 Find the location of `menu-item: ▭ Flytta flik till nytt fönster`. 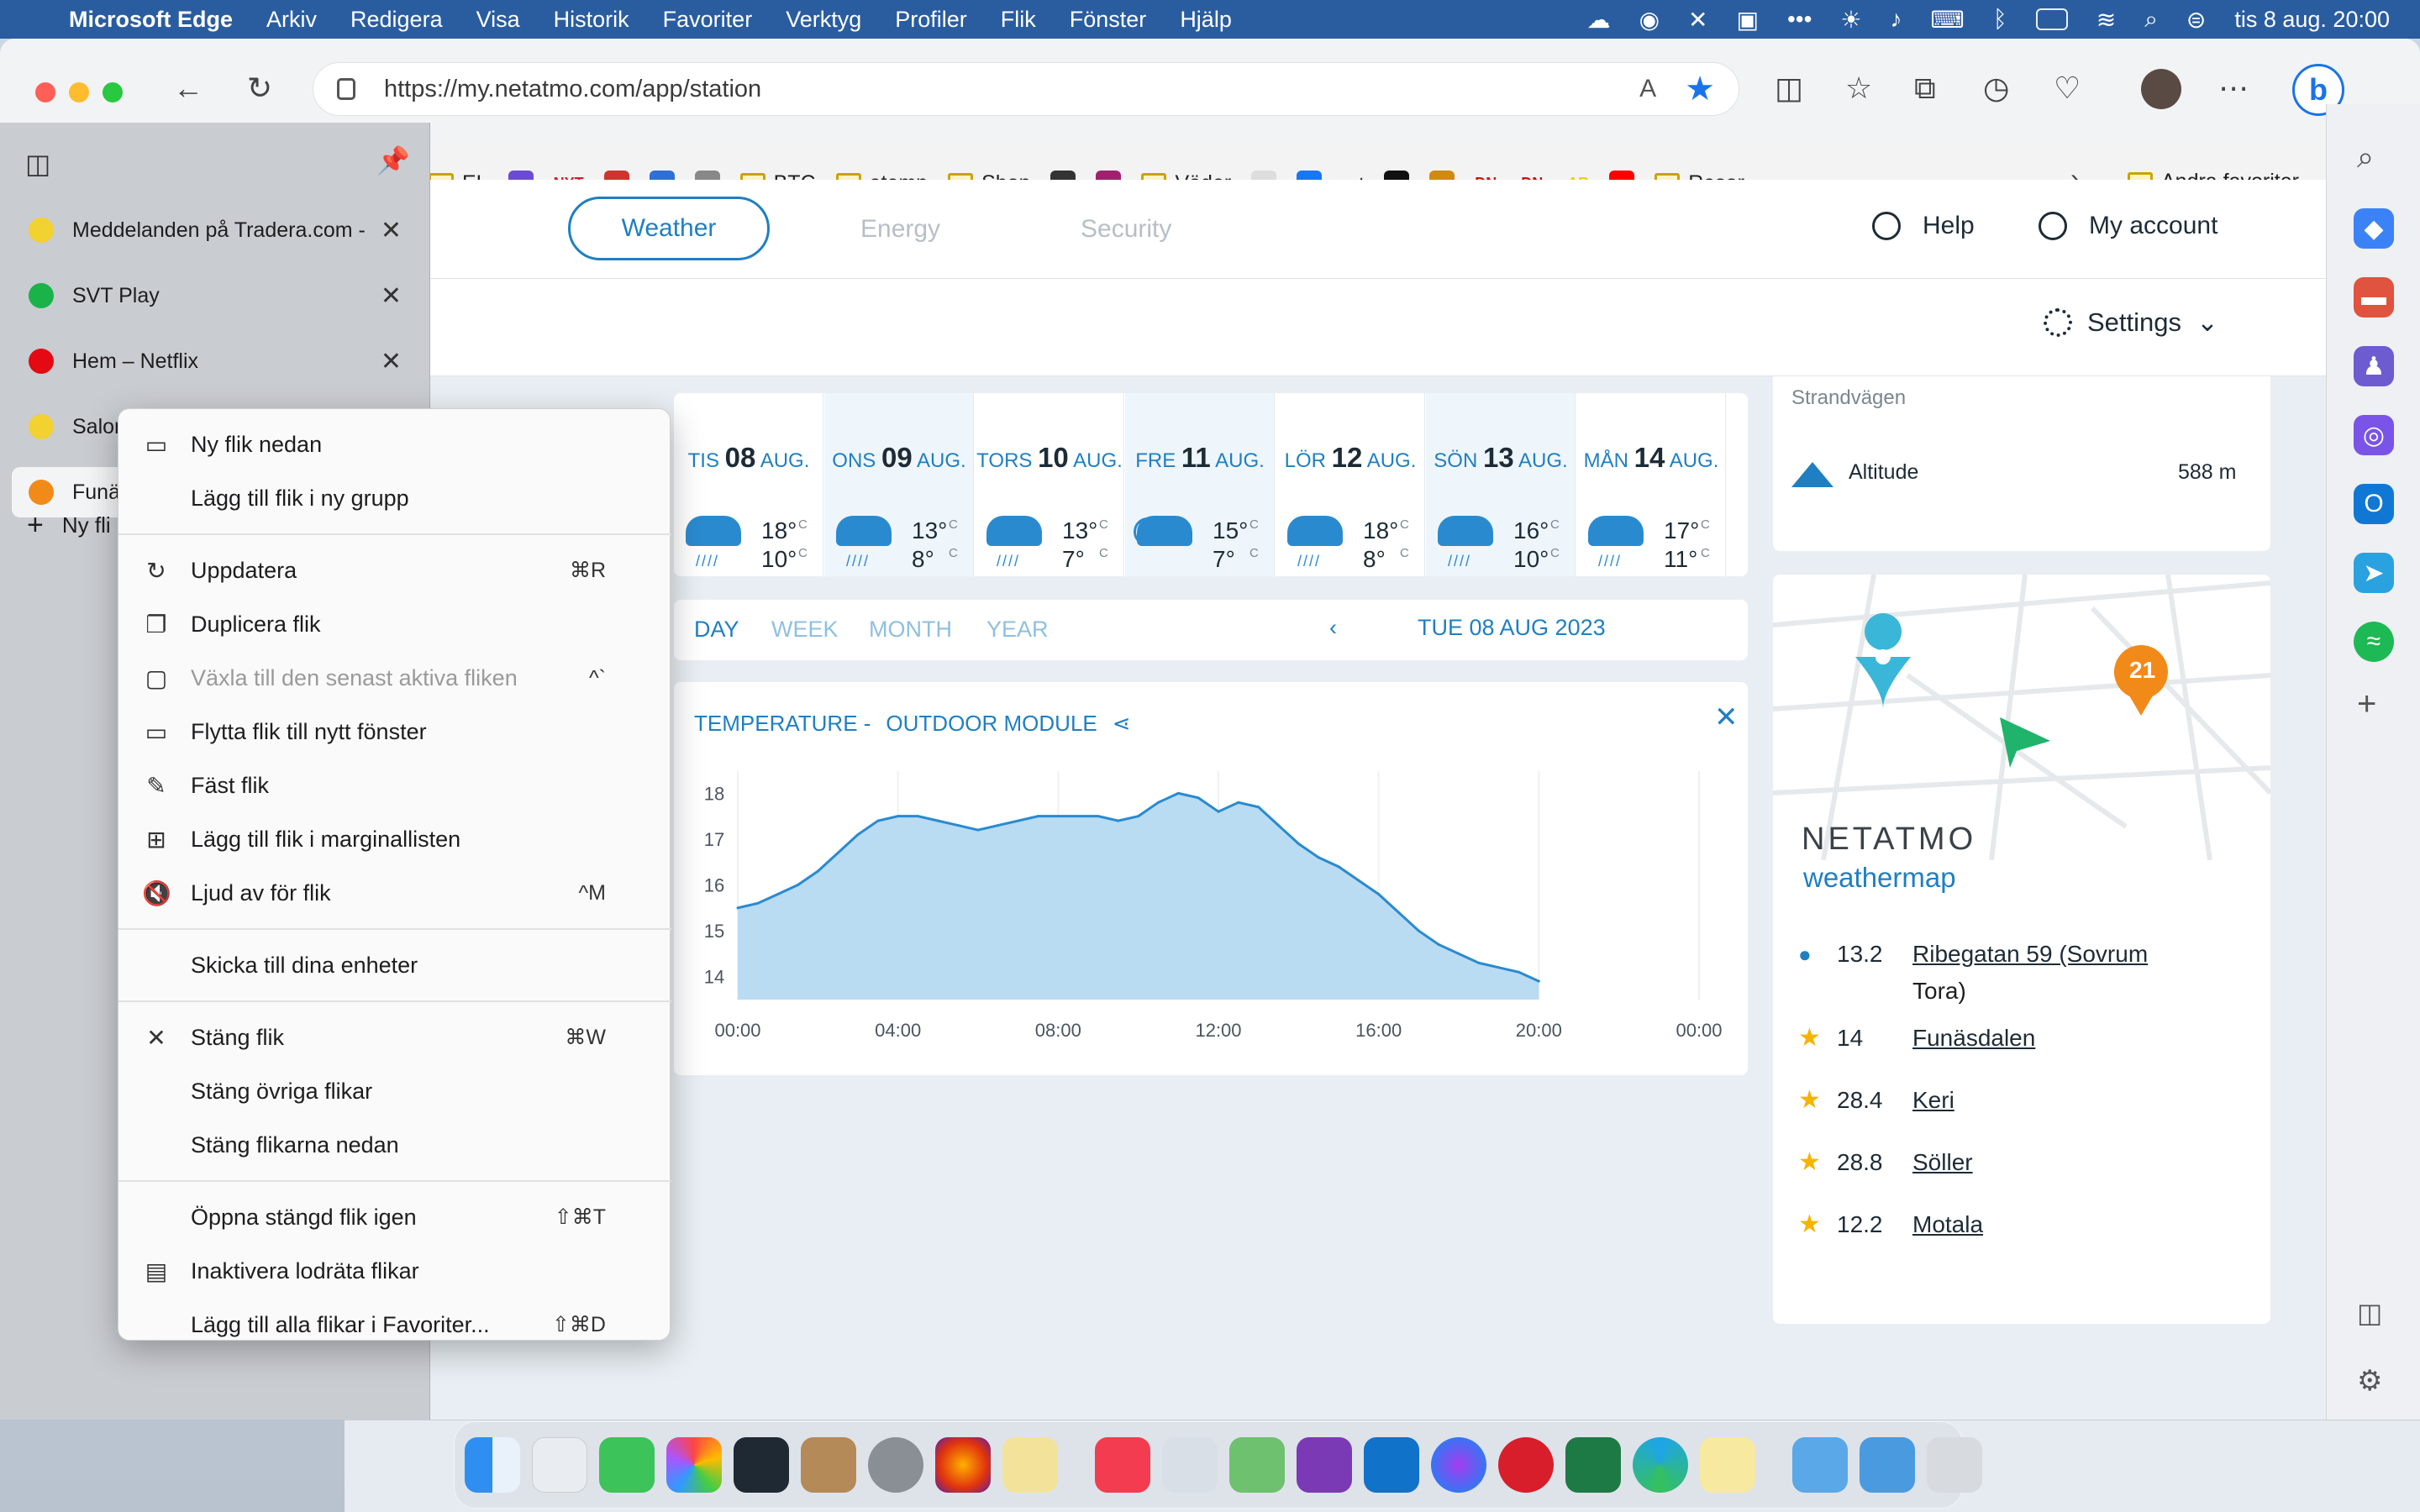

menu-item: ▭ Flytta flik till nytt fönster is located at coordinates (394, 732).